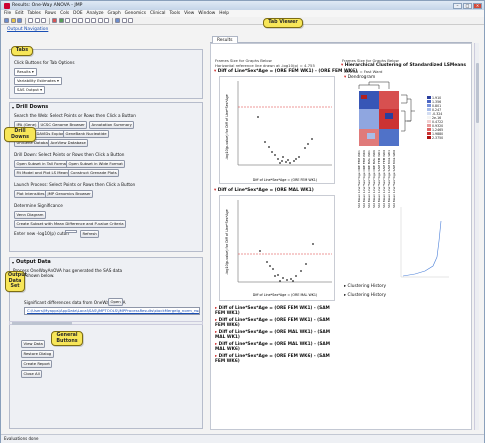  I want to click on arrow-icon, so click(67, 20).